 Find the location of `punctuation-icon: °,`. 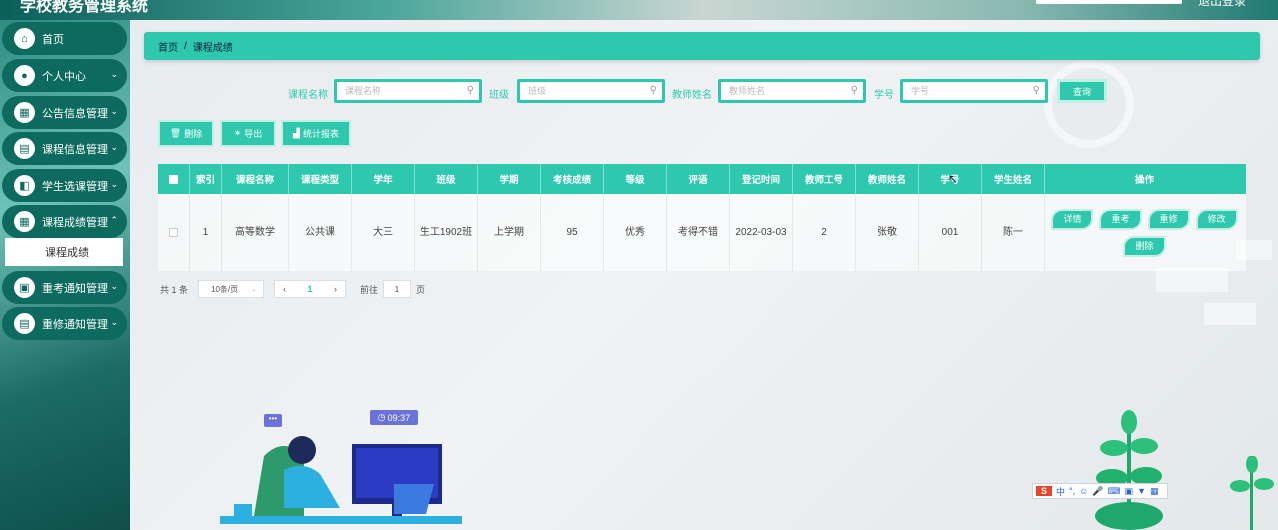

punctuation-icon: °, is located at coordinates (1072, 491).